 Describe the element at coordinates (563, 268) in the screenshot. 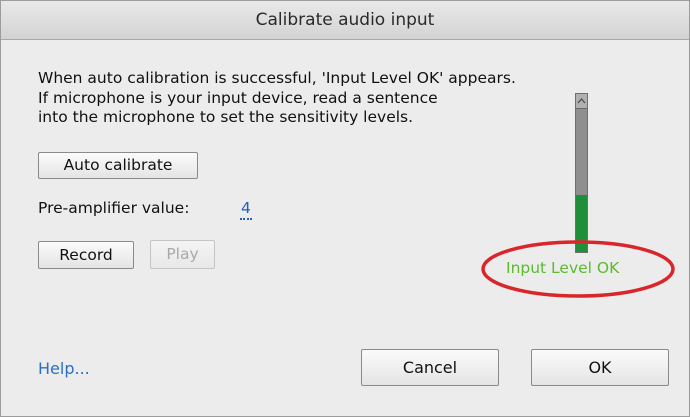

I see `input-level-status: Input Level OK` at that location.